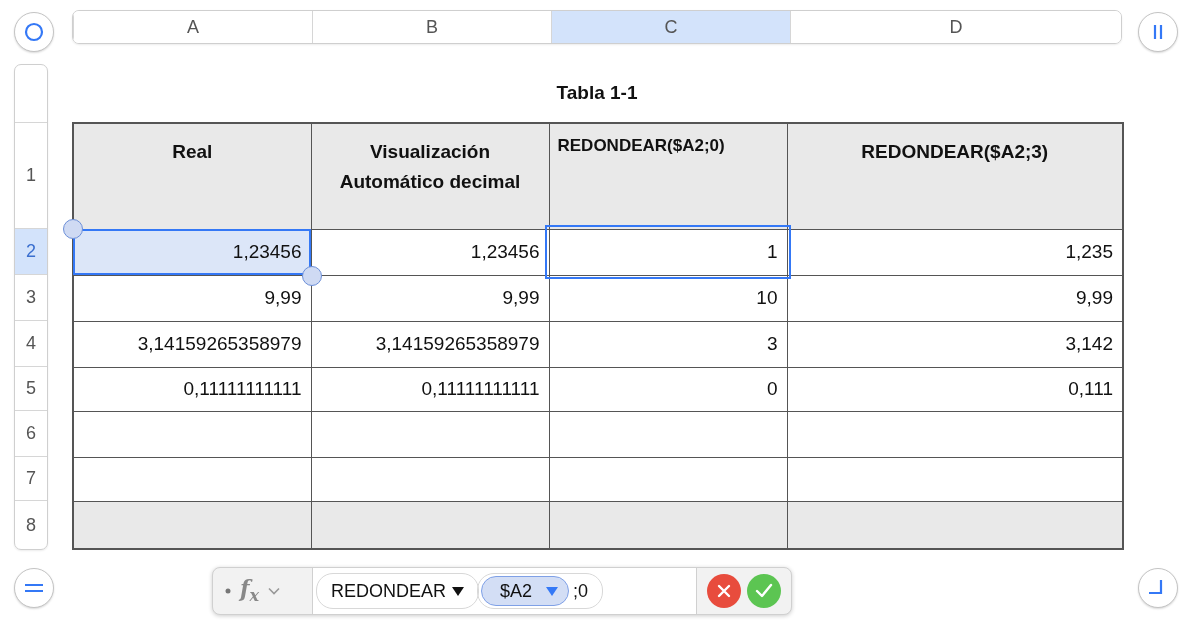  I want to click on row-header: 3, so click(31, 298).